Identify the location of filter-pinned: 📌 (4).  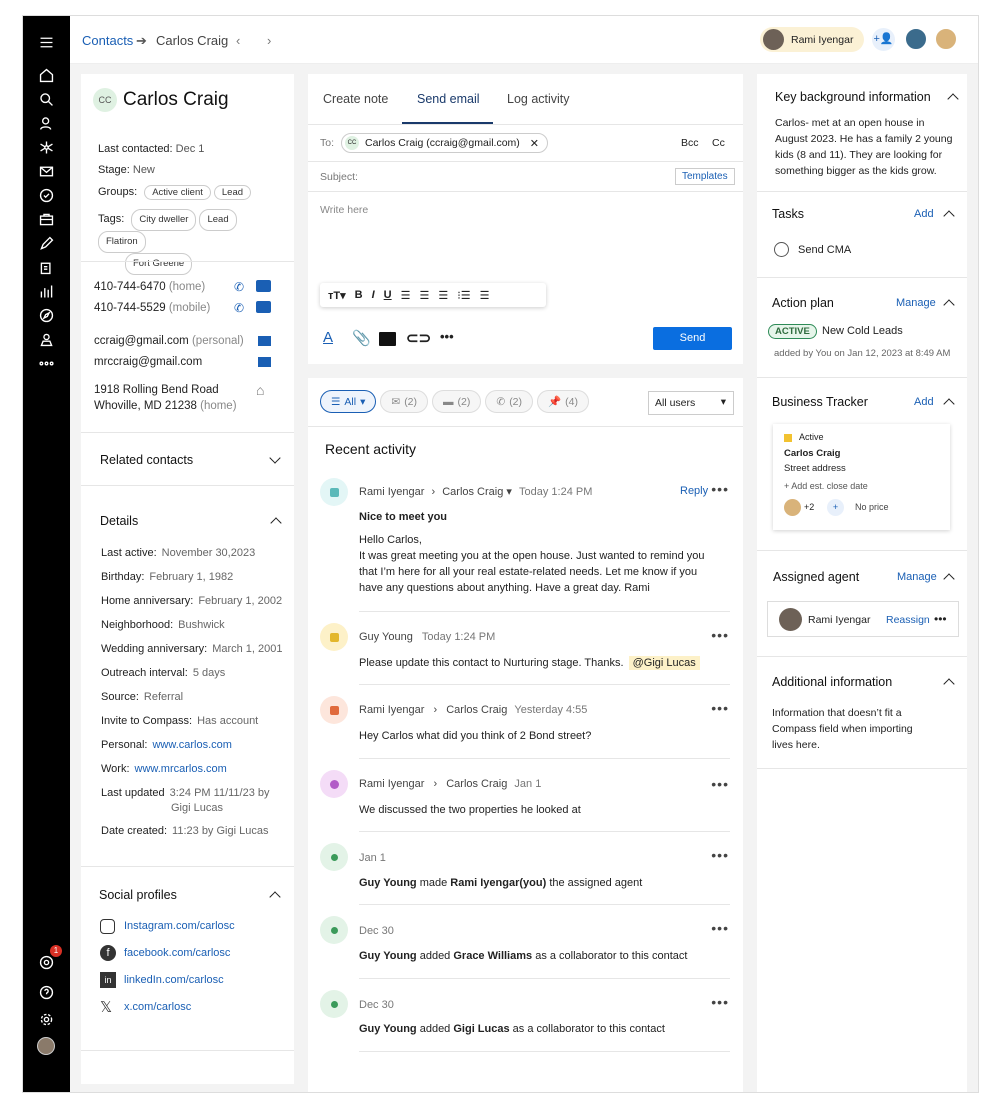
(563, 401).